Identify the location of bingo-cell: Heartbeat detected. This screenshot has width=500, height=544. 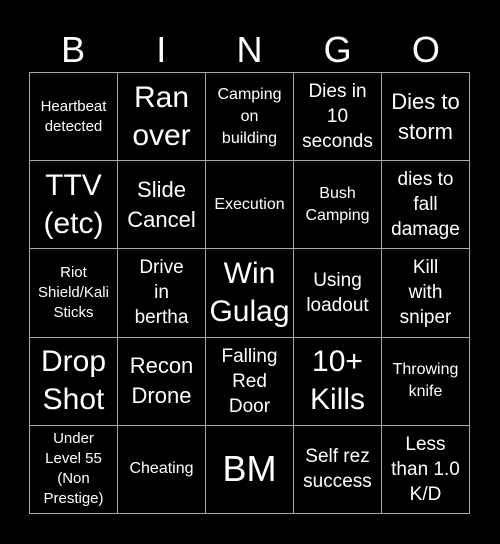
(74, 117).